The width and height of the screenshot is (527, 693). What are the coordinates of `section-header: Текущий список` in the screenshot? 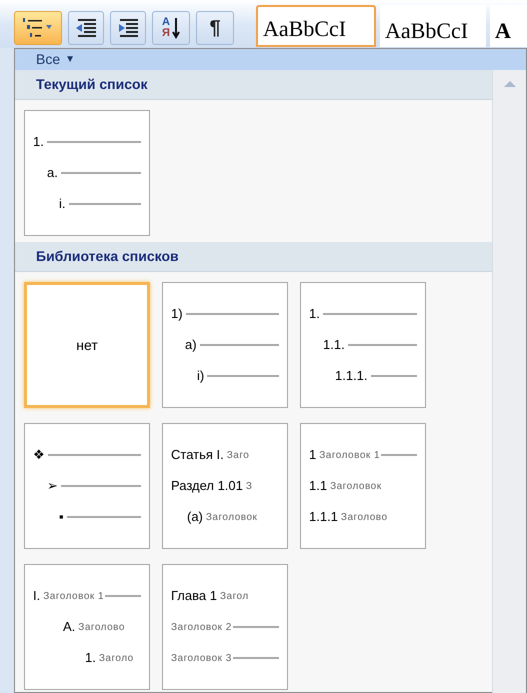 It's located at (253, 85).